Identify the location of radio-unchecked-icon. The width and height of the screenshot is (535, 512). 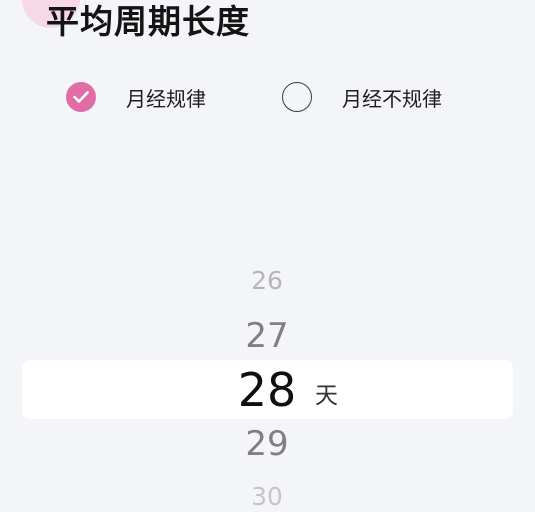
(297, 97).